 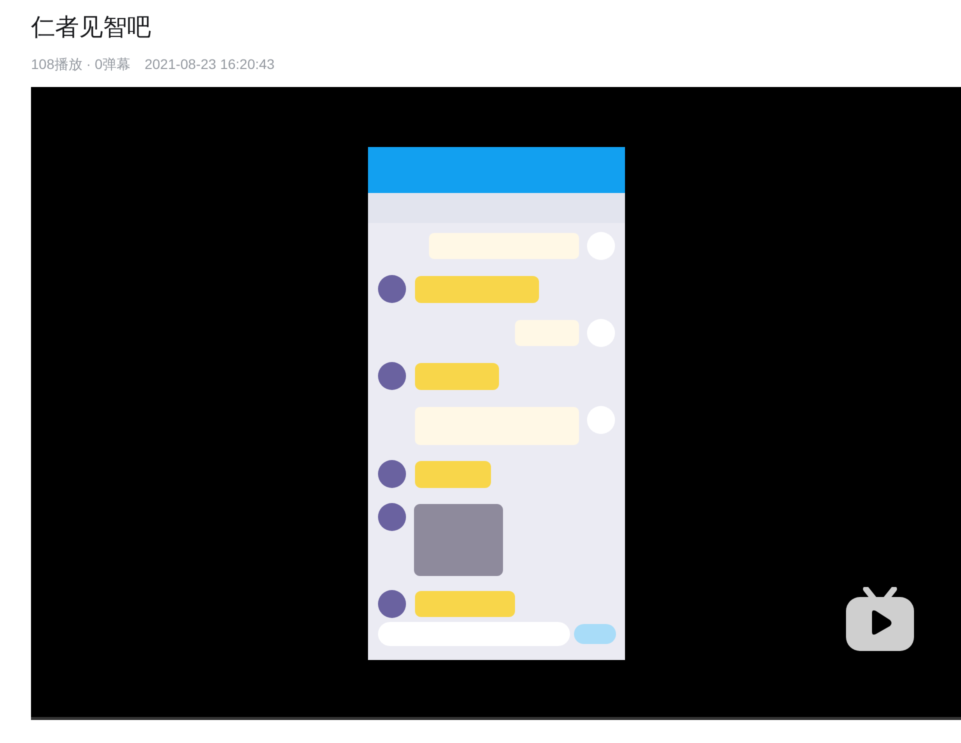 I want to click on play-icon, so click(x=880, y=619).